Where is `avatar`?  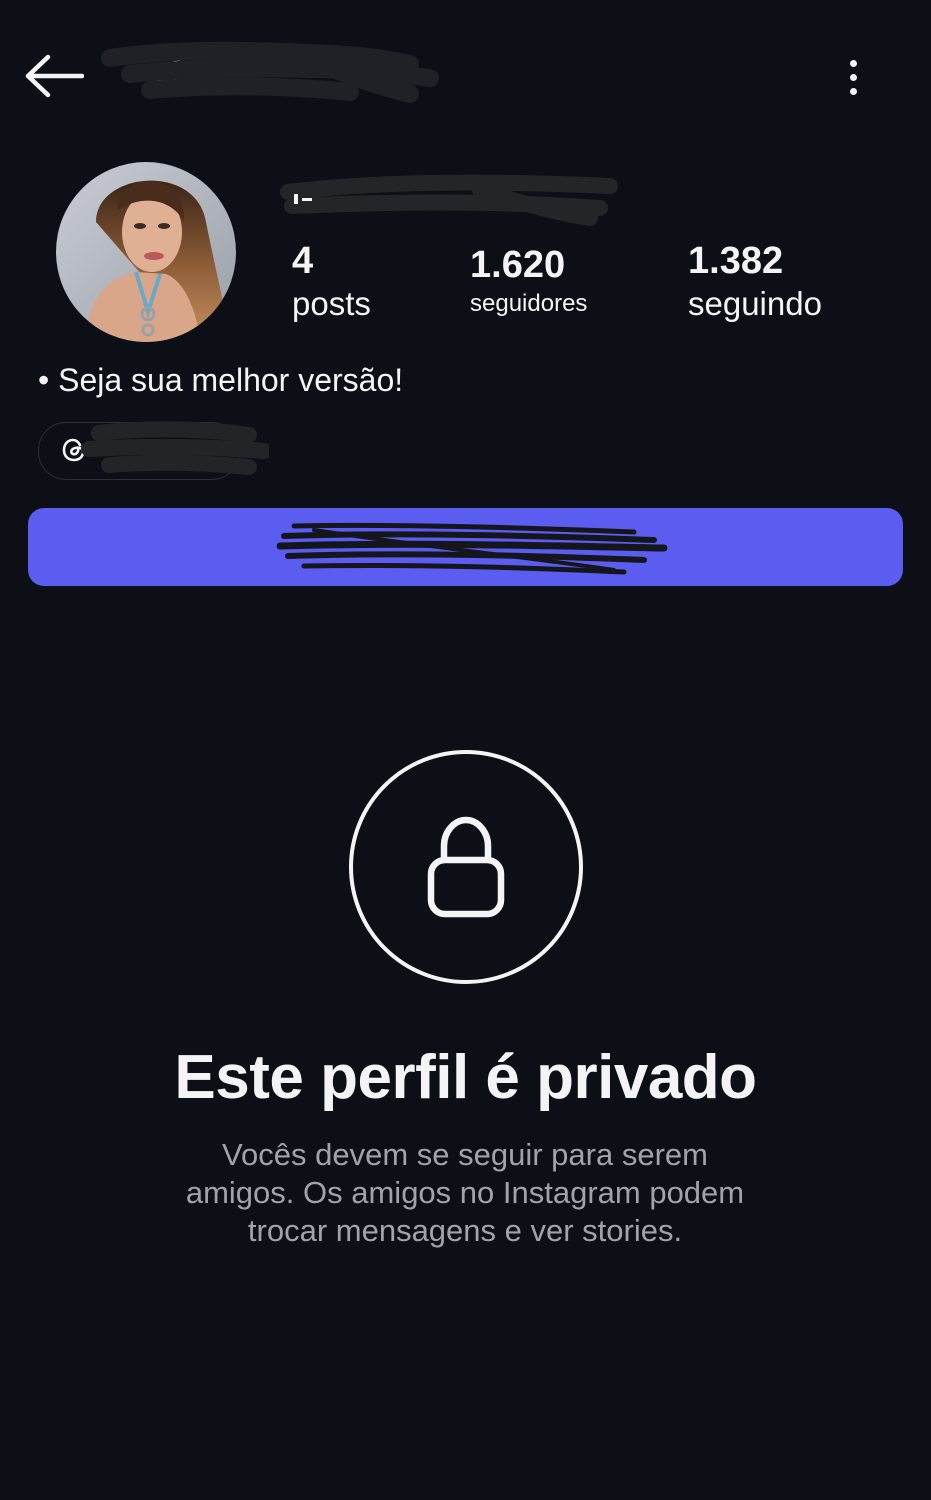 avatar is located at coordinates (146, 252).